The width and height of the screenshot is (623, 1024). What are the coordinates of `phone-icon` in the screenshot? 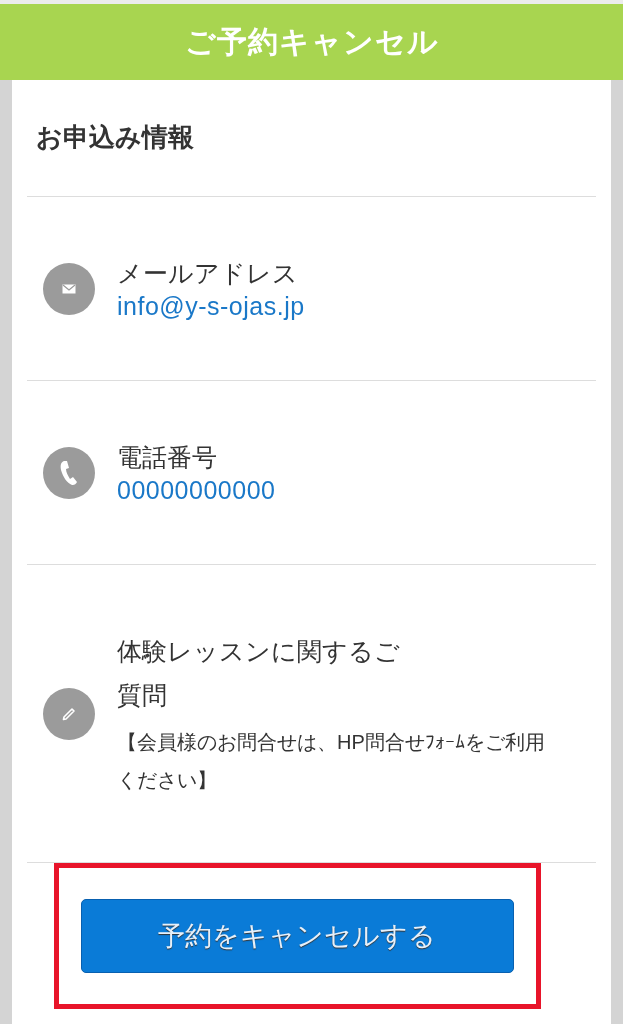 It's located at (69, 472).